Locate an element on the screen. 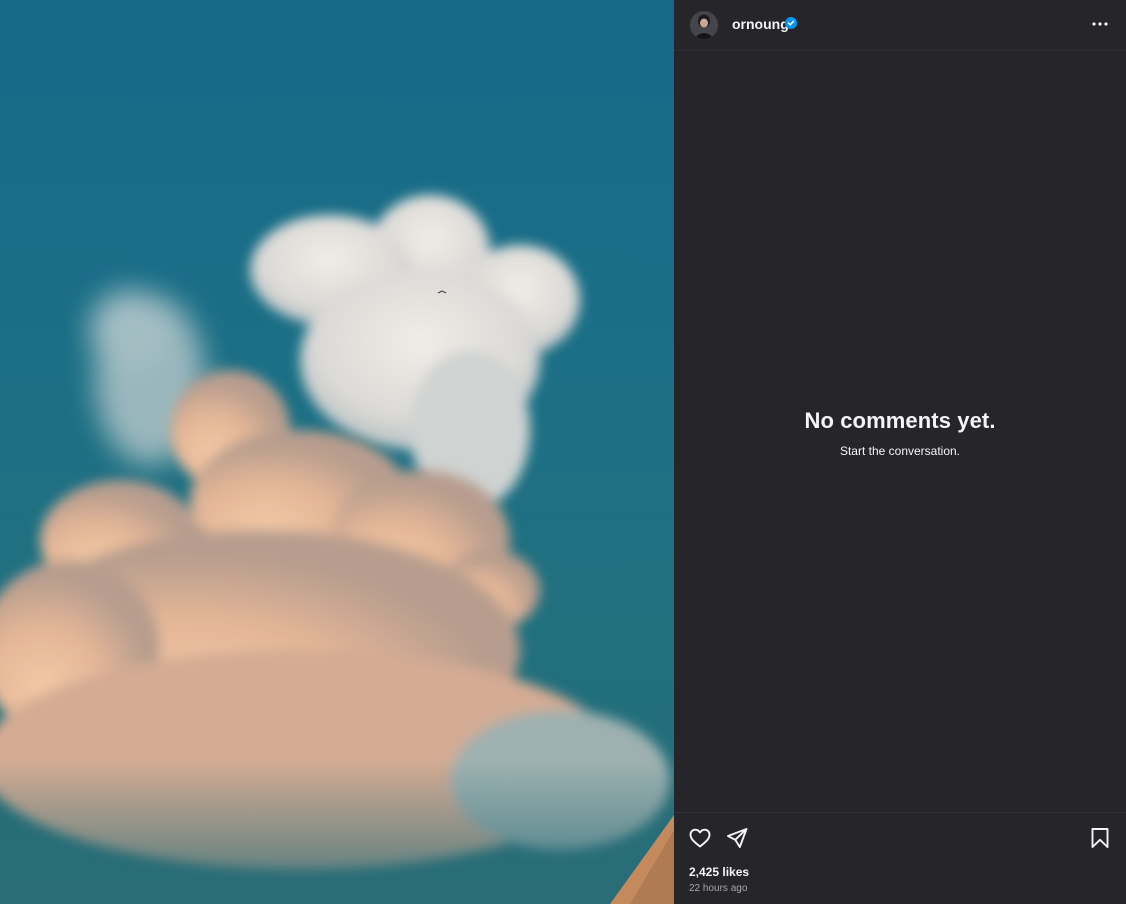 The height and width of the screenshot is (904, 1126). bookmark-icon is located at coordinates (1100, 838).